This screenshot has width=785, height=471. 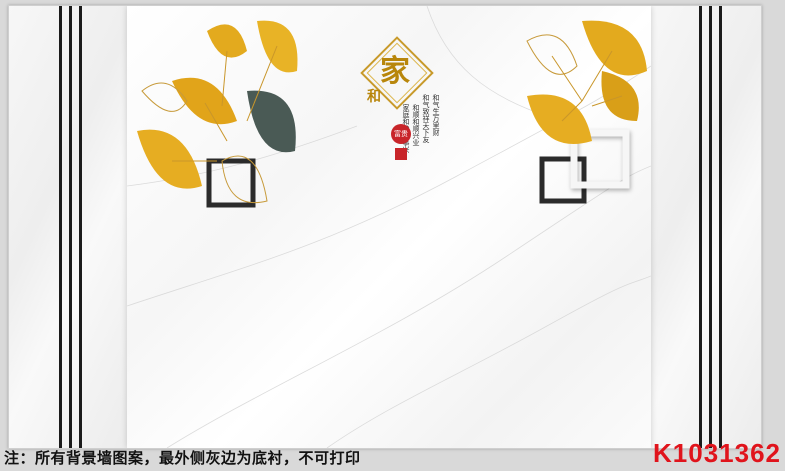 I want to click on left-ginkgo-cluster, so click(x=217, y=114).